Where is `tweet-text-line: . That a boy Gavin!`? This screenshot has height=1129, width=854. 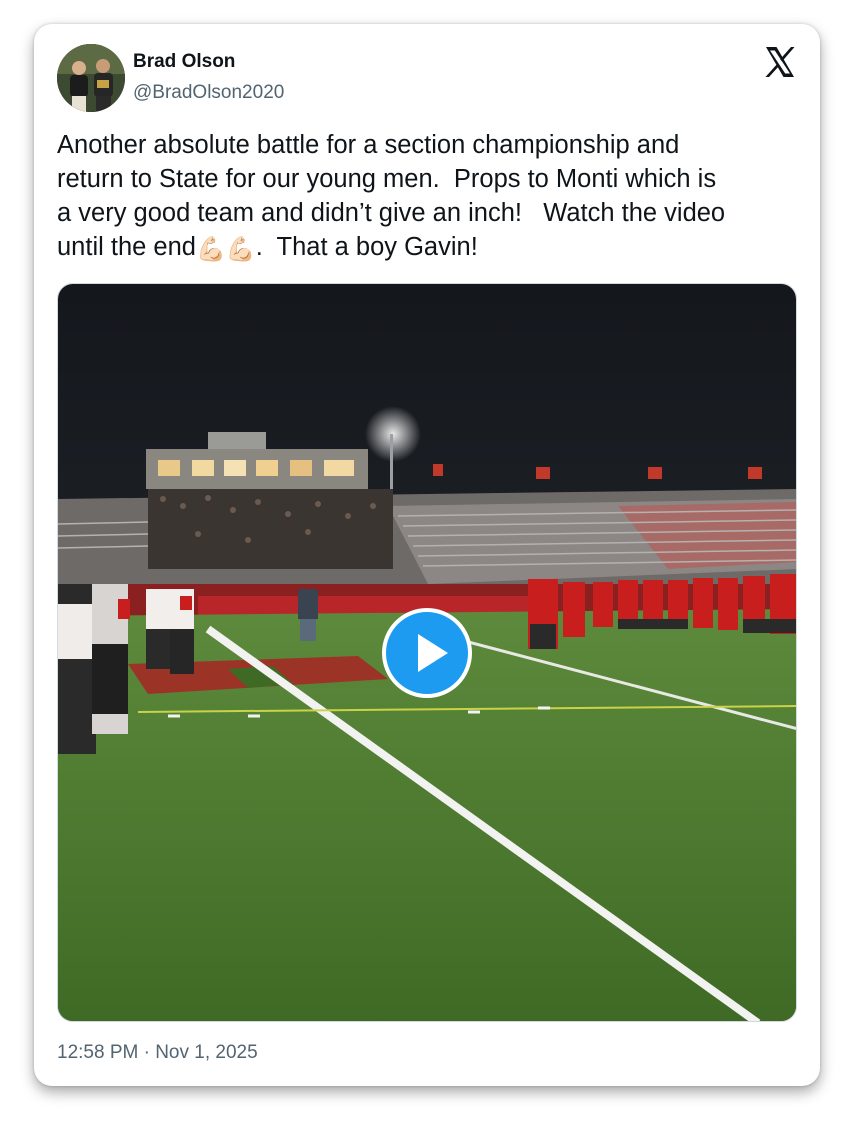
tweet-text-line: . That a boy Gavin! is located at coordinates (366, 247).